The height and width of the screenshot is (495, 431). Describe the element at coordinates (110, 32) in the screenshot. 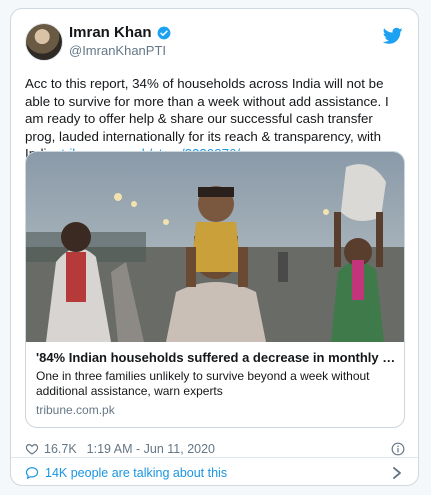

I see `author-name: Imran Khan` at that location.